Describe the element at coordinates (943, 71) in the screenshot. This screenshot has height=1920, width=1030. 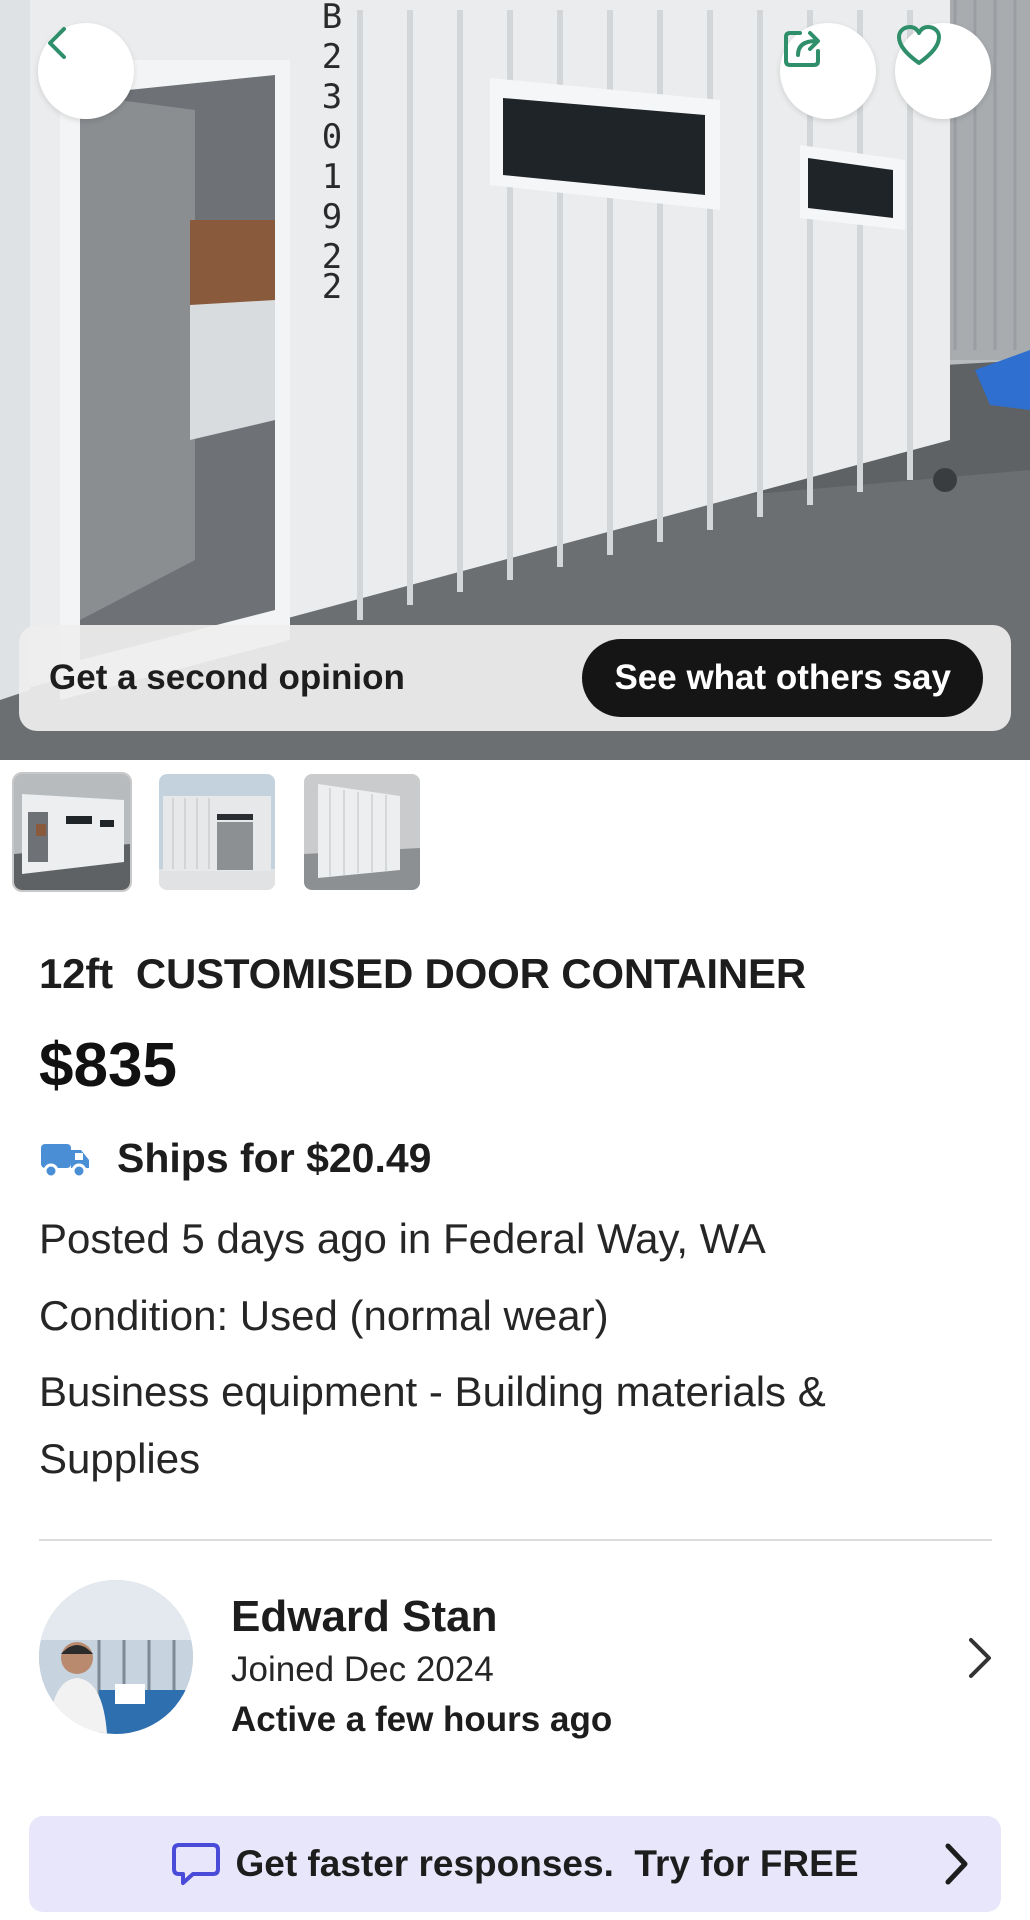
I see `favorite-button` at that location.